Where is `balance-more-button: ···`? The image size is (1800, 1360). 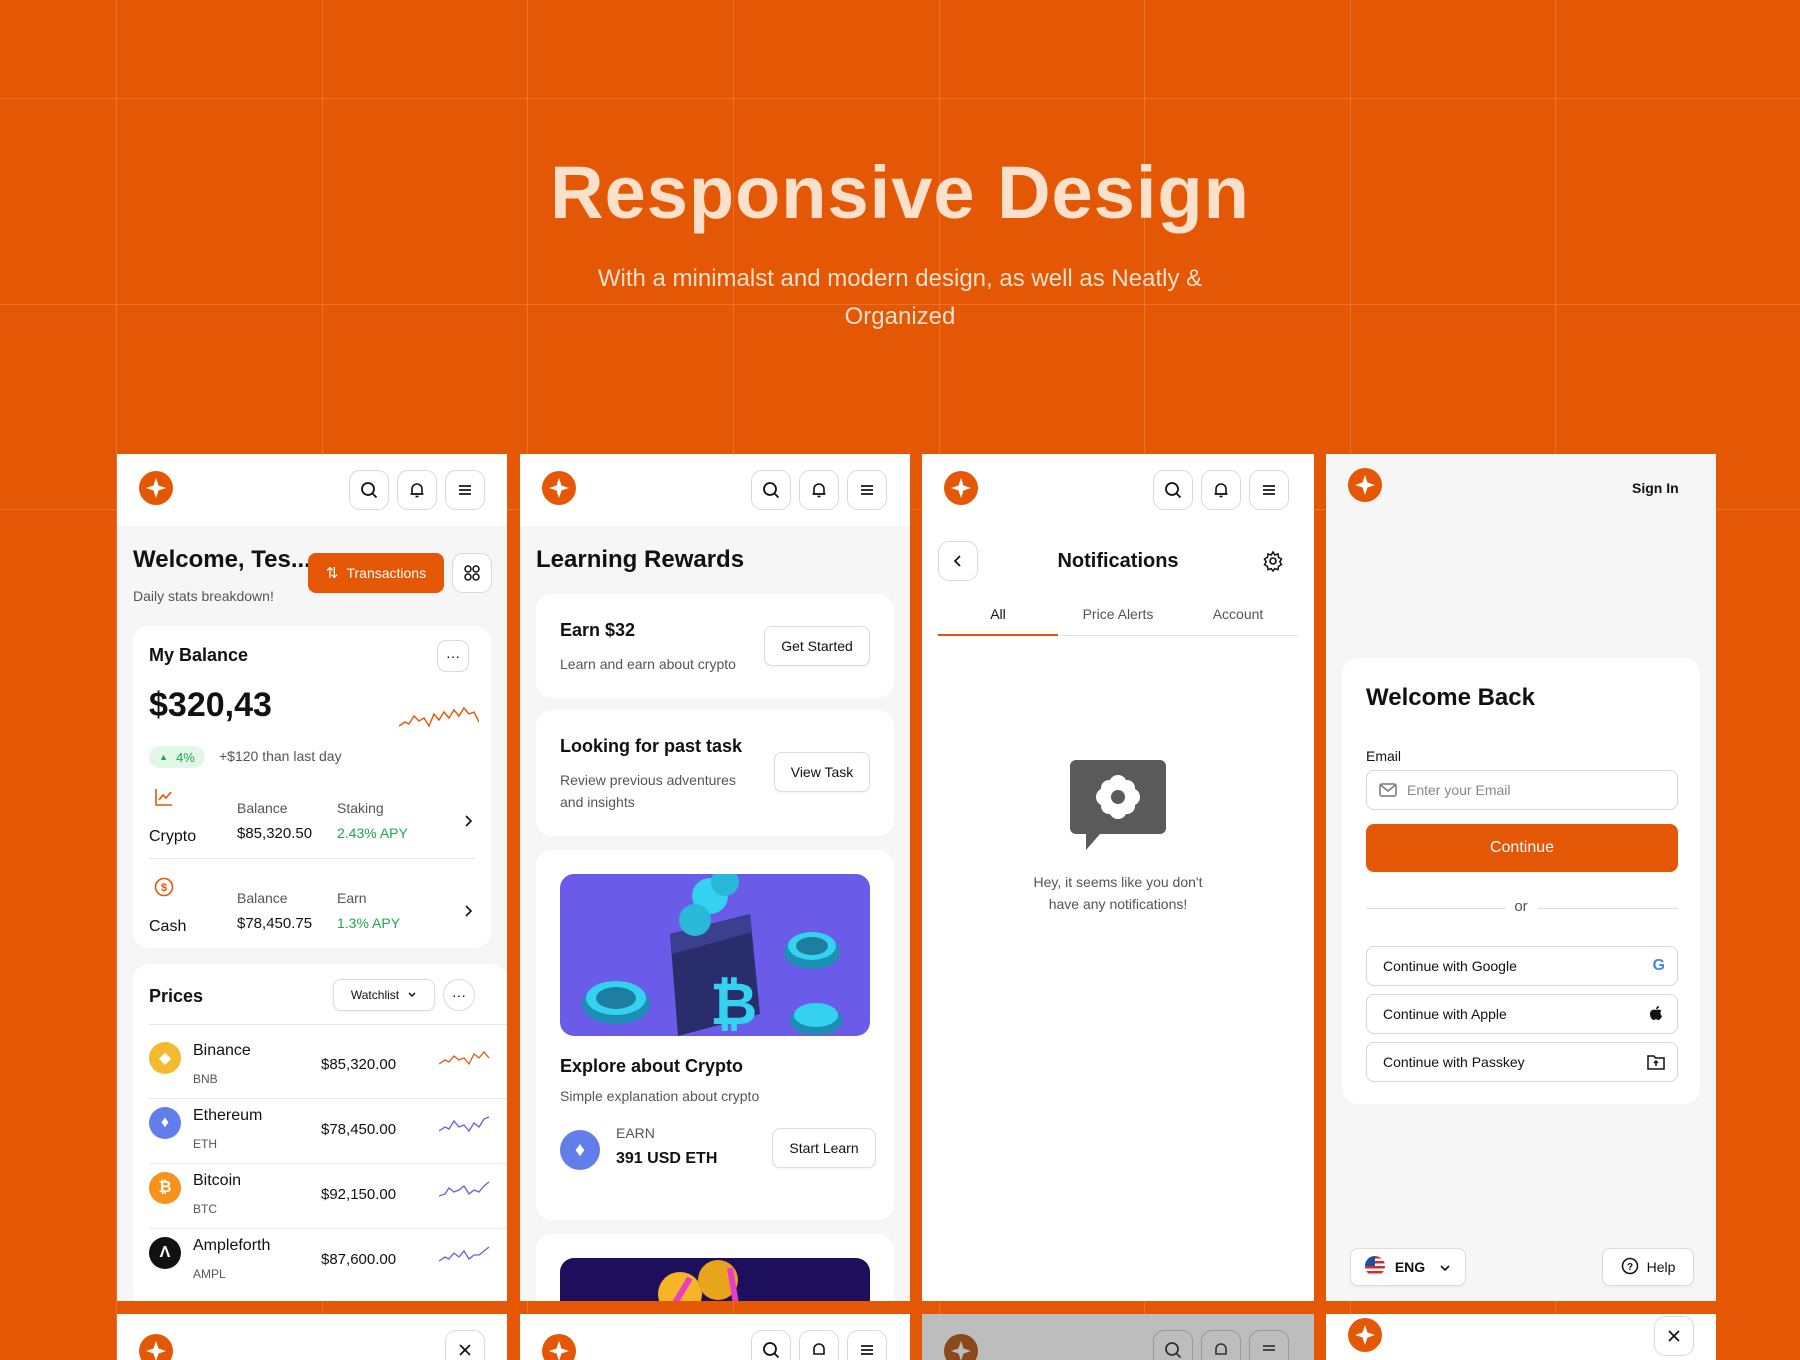
balance-more-button: ··· is located at coordinates (453, 656).